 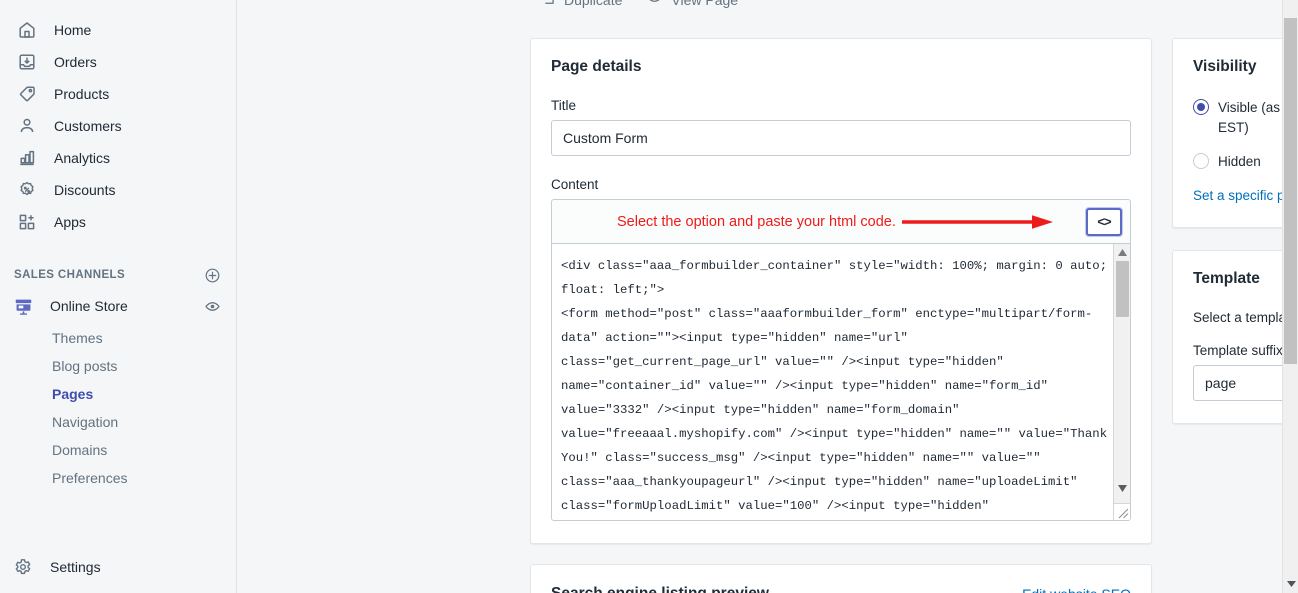 I want to click on view-page-button: View Page, so click(x=692, y=5).